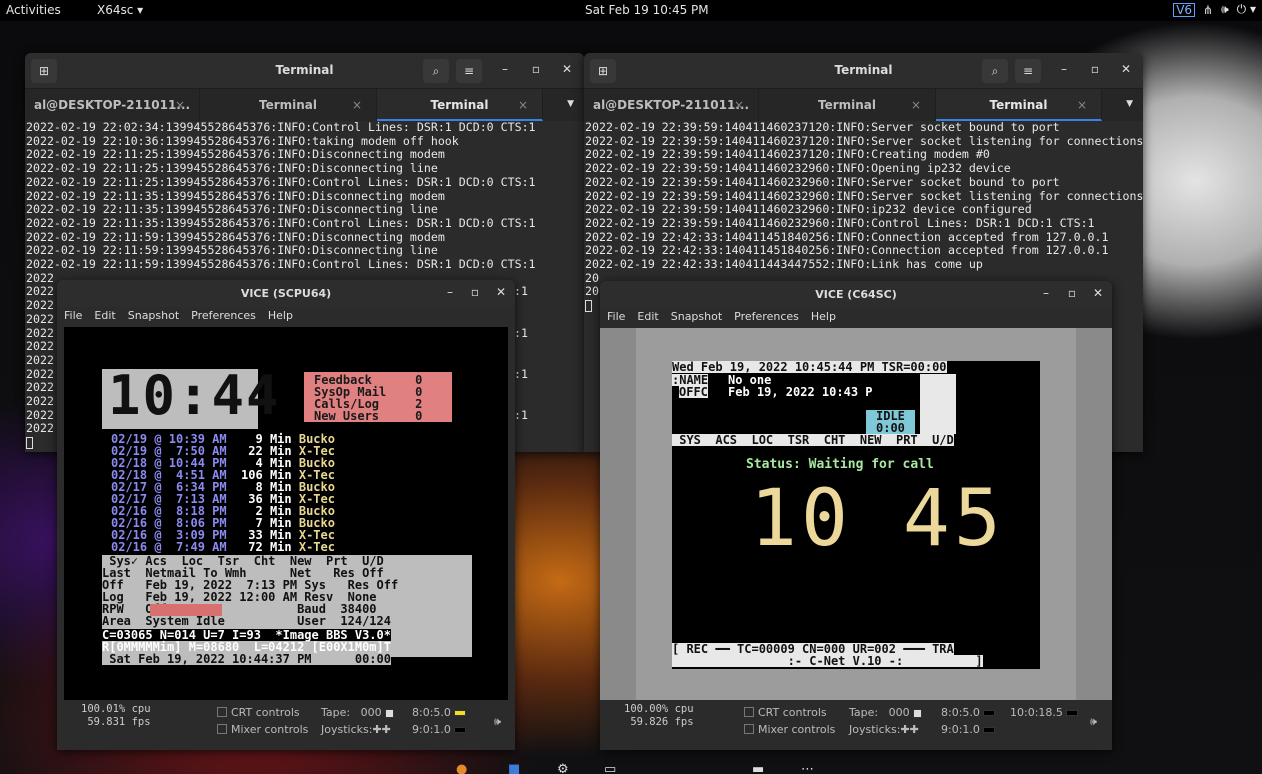  I want to click on network-icon: ⋔, so click(1208, 10).